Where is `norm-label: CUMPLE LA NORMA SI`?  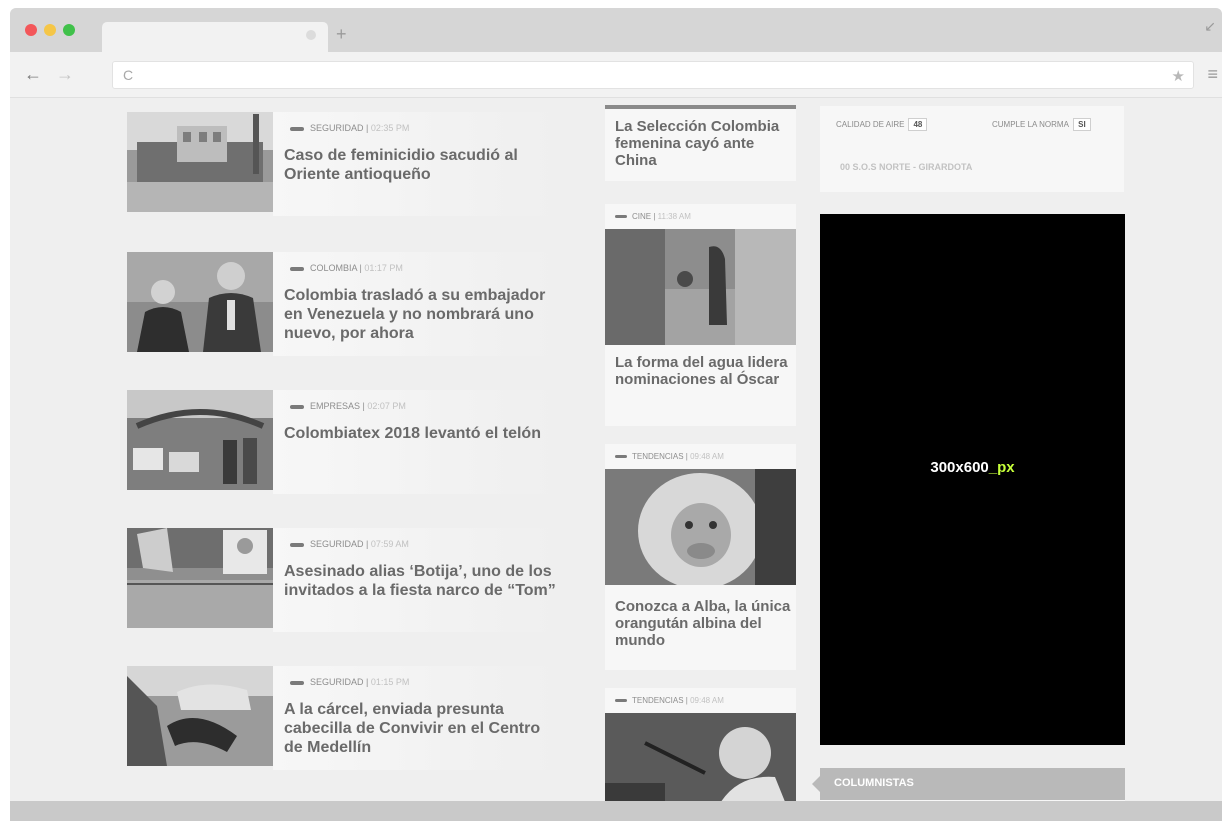
norm-label: CUMPLE LA NORMA SI is located at coordinates (1041, 124).